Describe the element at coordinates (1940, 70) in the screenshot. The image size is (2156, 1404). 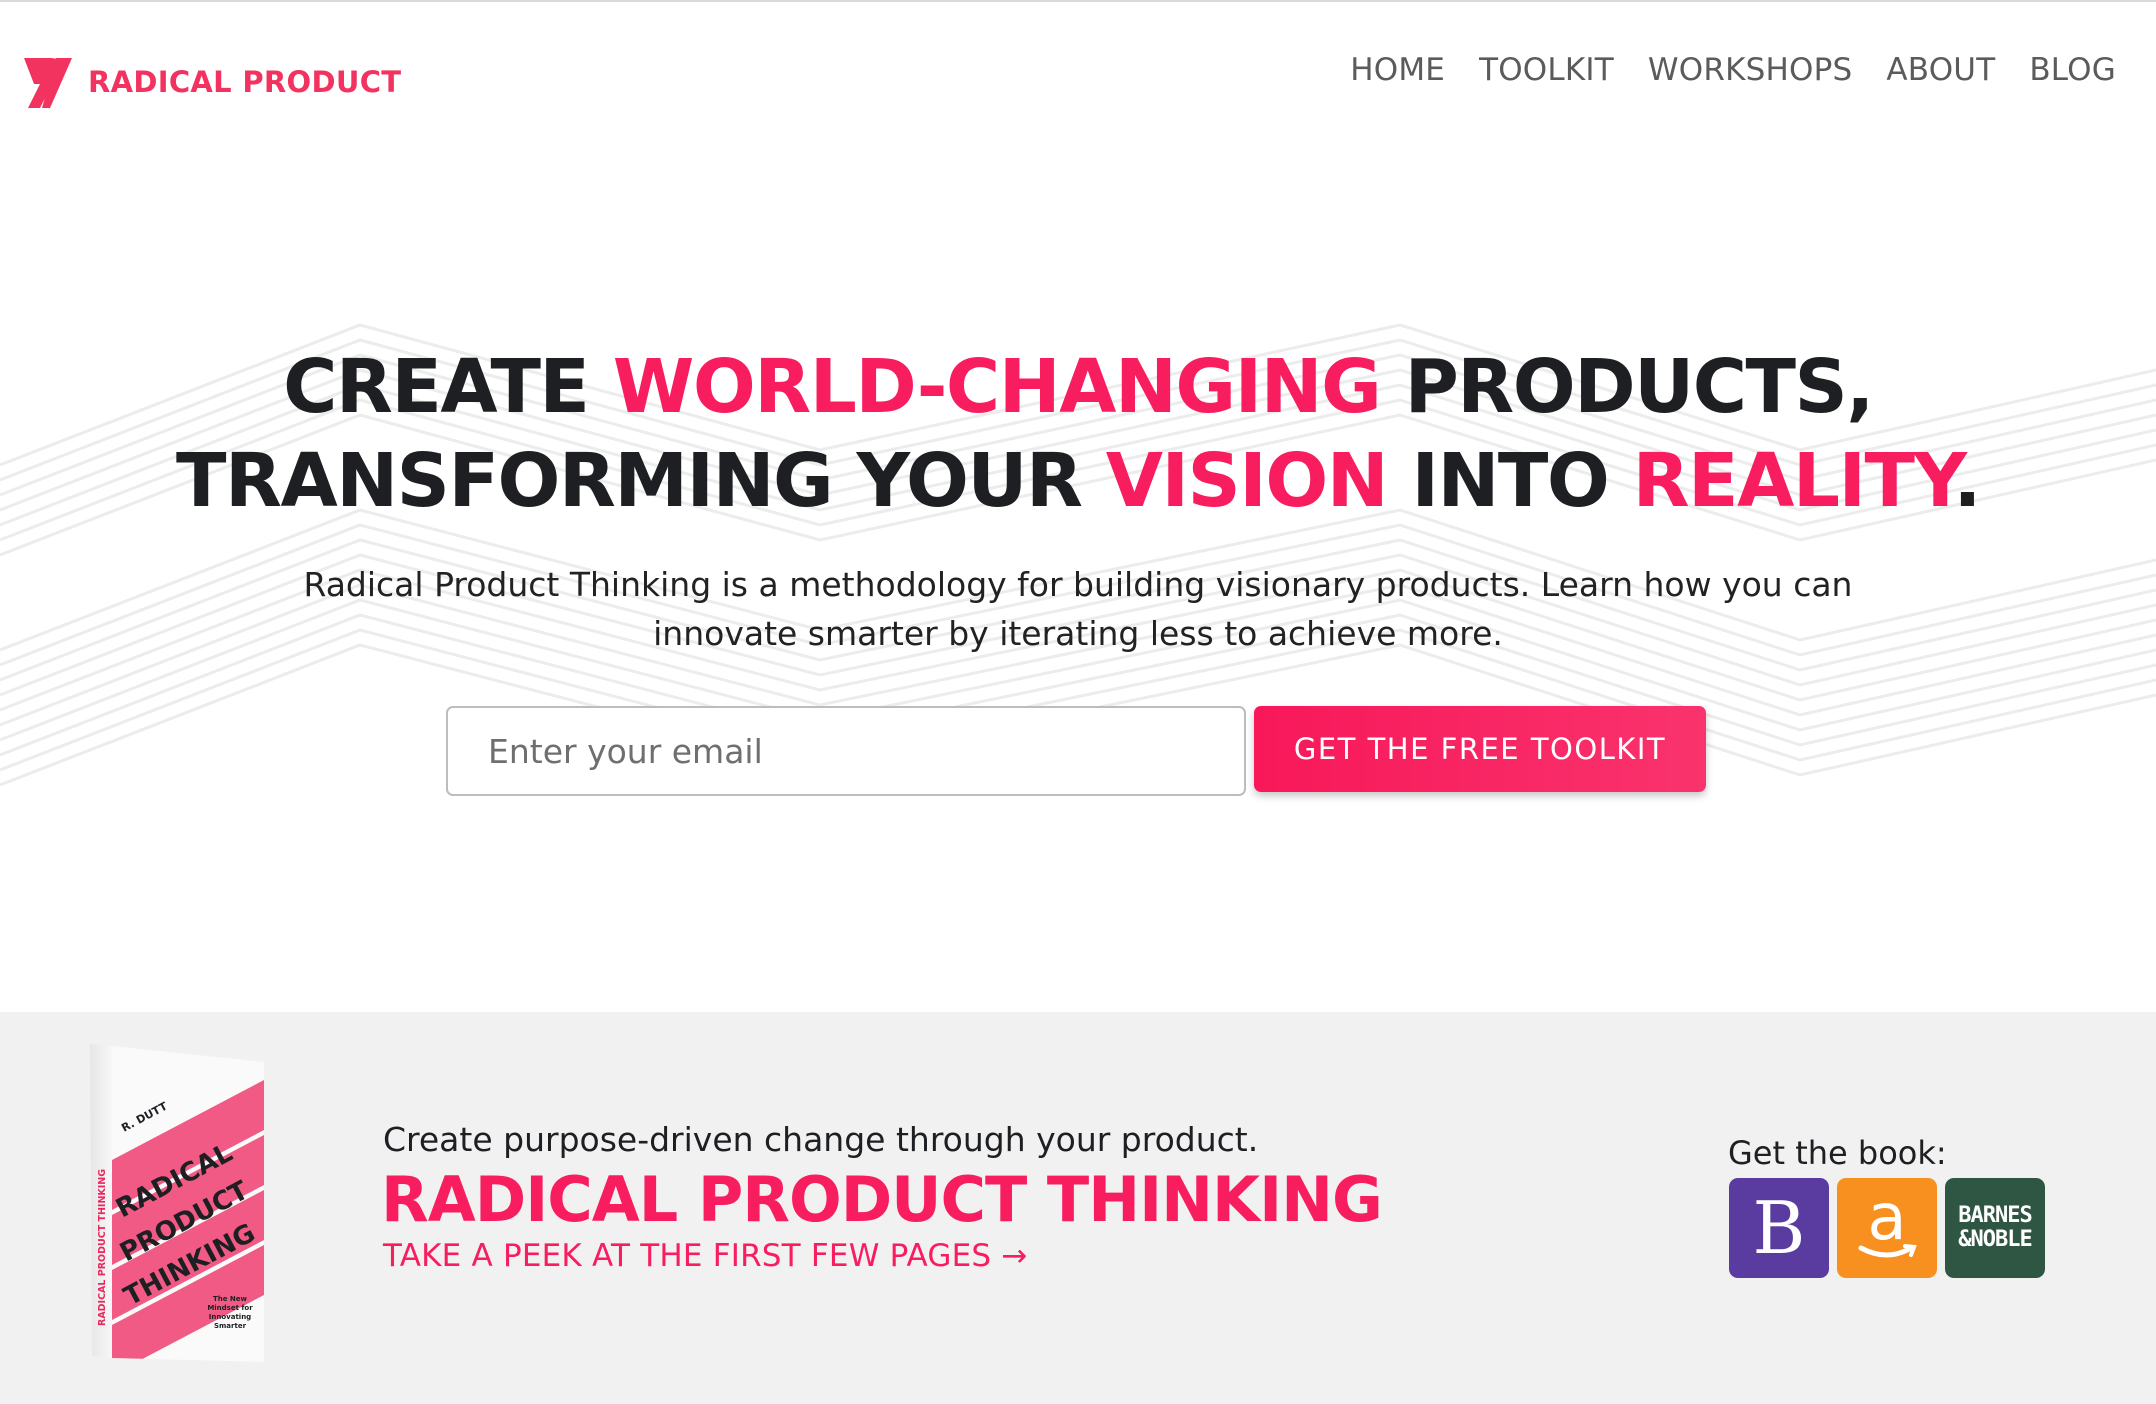
I see `nav-about: ABOUT` at that location.